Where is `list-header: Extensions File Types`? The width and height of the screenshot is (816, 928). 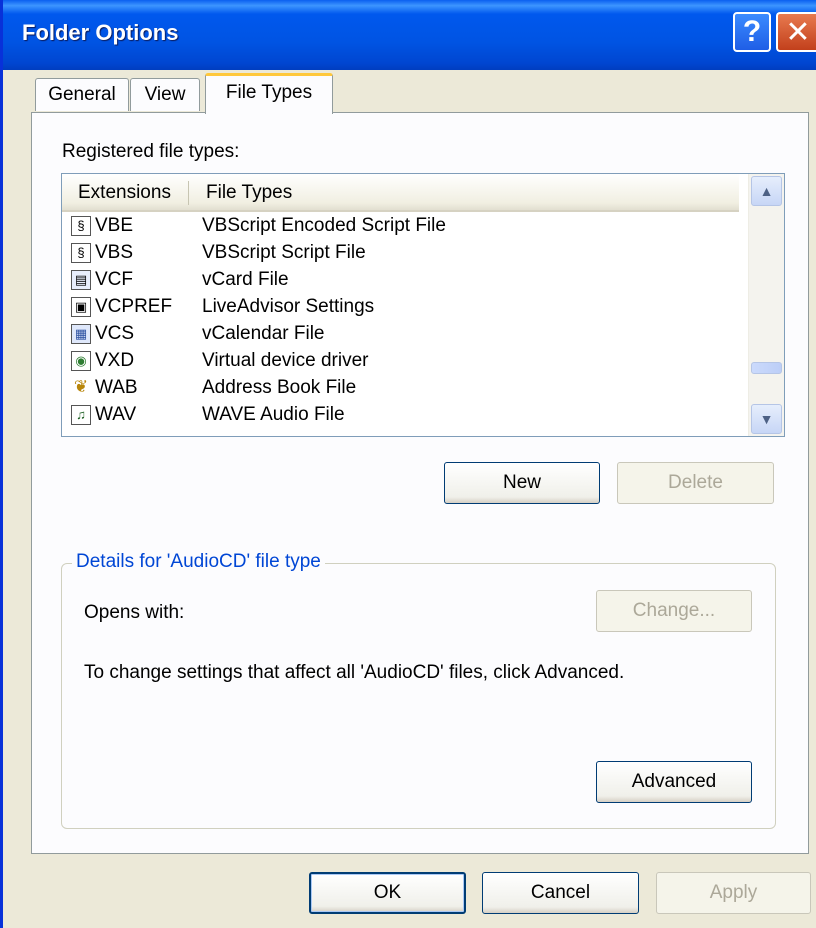 list-header: Extensions File Types is located at coordinates (400, 193).